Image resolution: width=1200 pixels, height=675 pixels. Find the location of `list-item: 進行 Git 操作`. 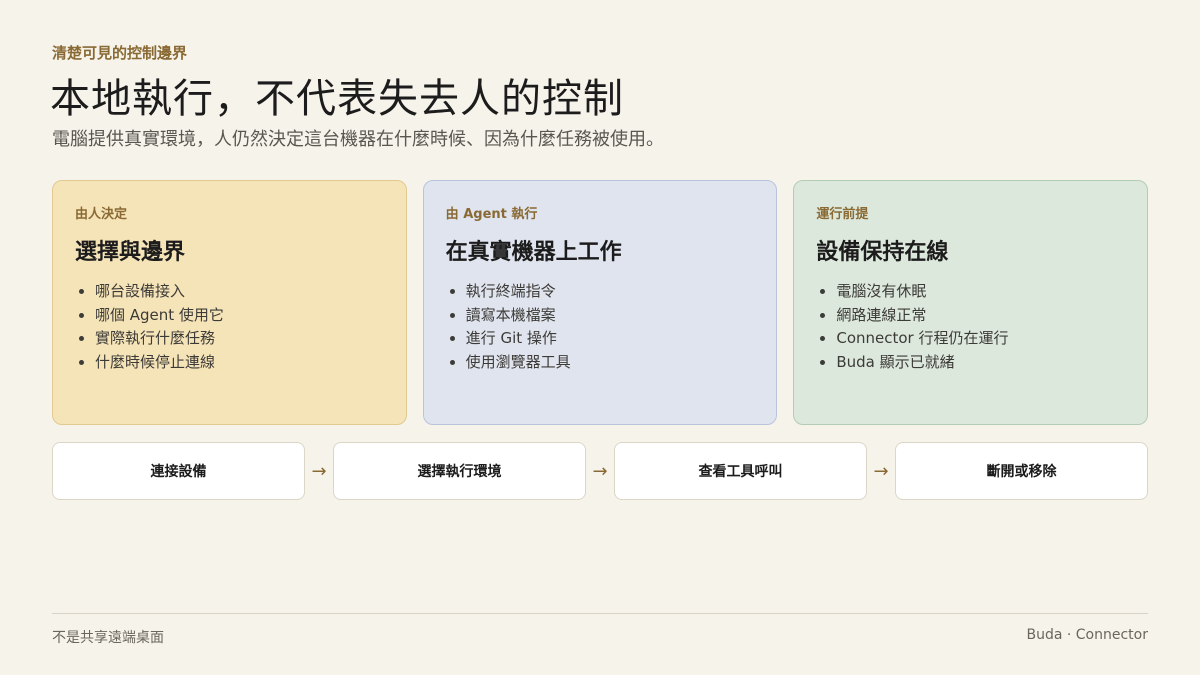

list-item: 進行 Git 操作 is located at coordinates (610, 339).